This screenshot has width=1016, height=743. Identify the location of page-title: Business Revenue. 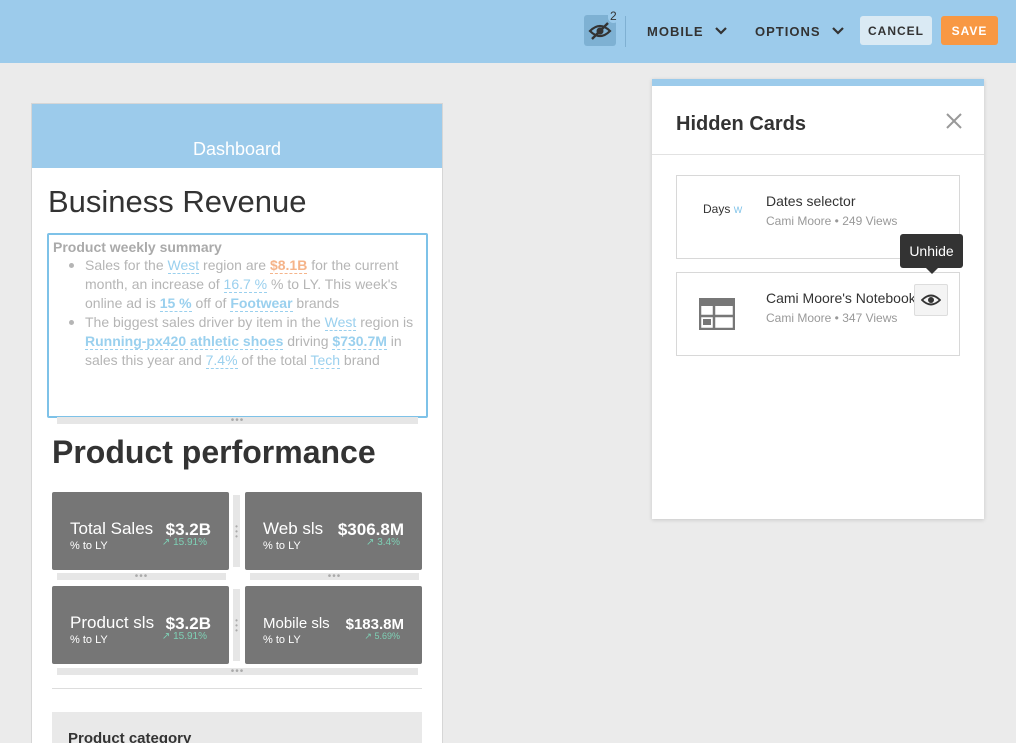
(177, 201).